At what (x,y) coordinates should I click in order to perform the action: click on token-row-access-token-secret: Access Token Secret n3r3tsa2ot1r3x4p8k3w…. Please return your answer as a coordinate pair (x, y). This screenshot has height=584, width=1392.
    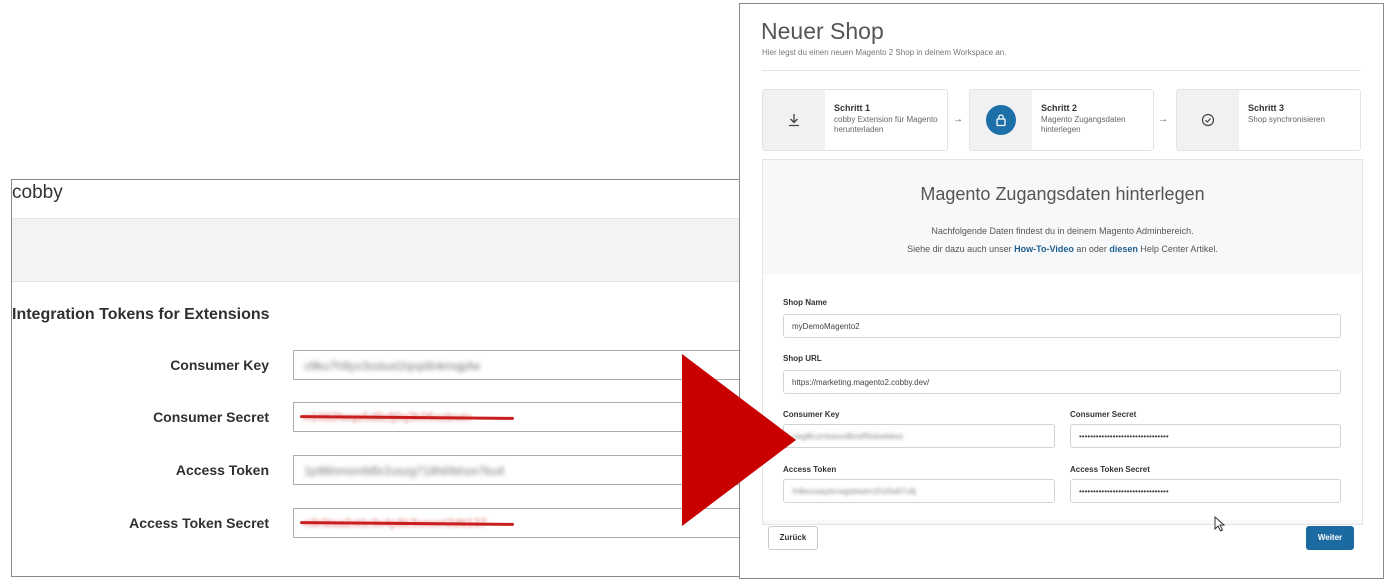
    Looking at the image, I should click on (383, 523).